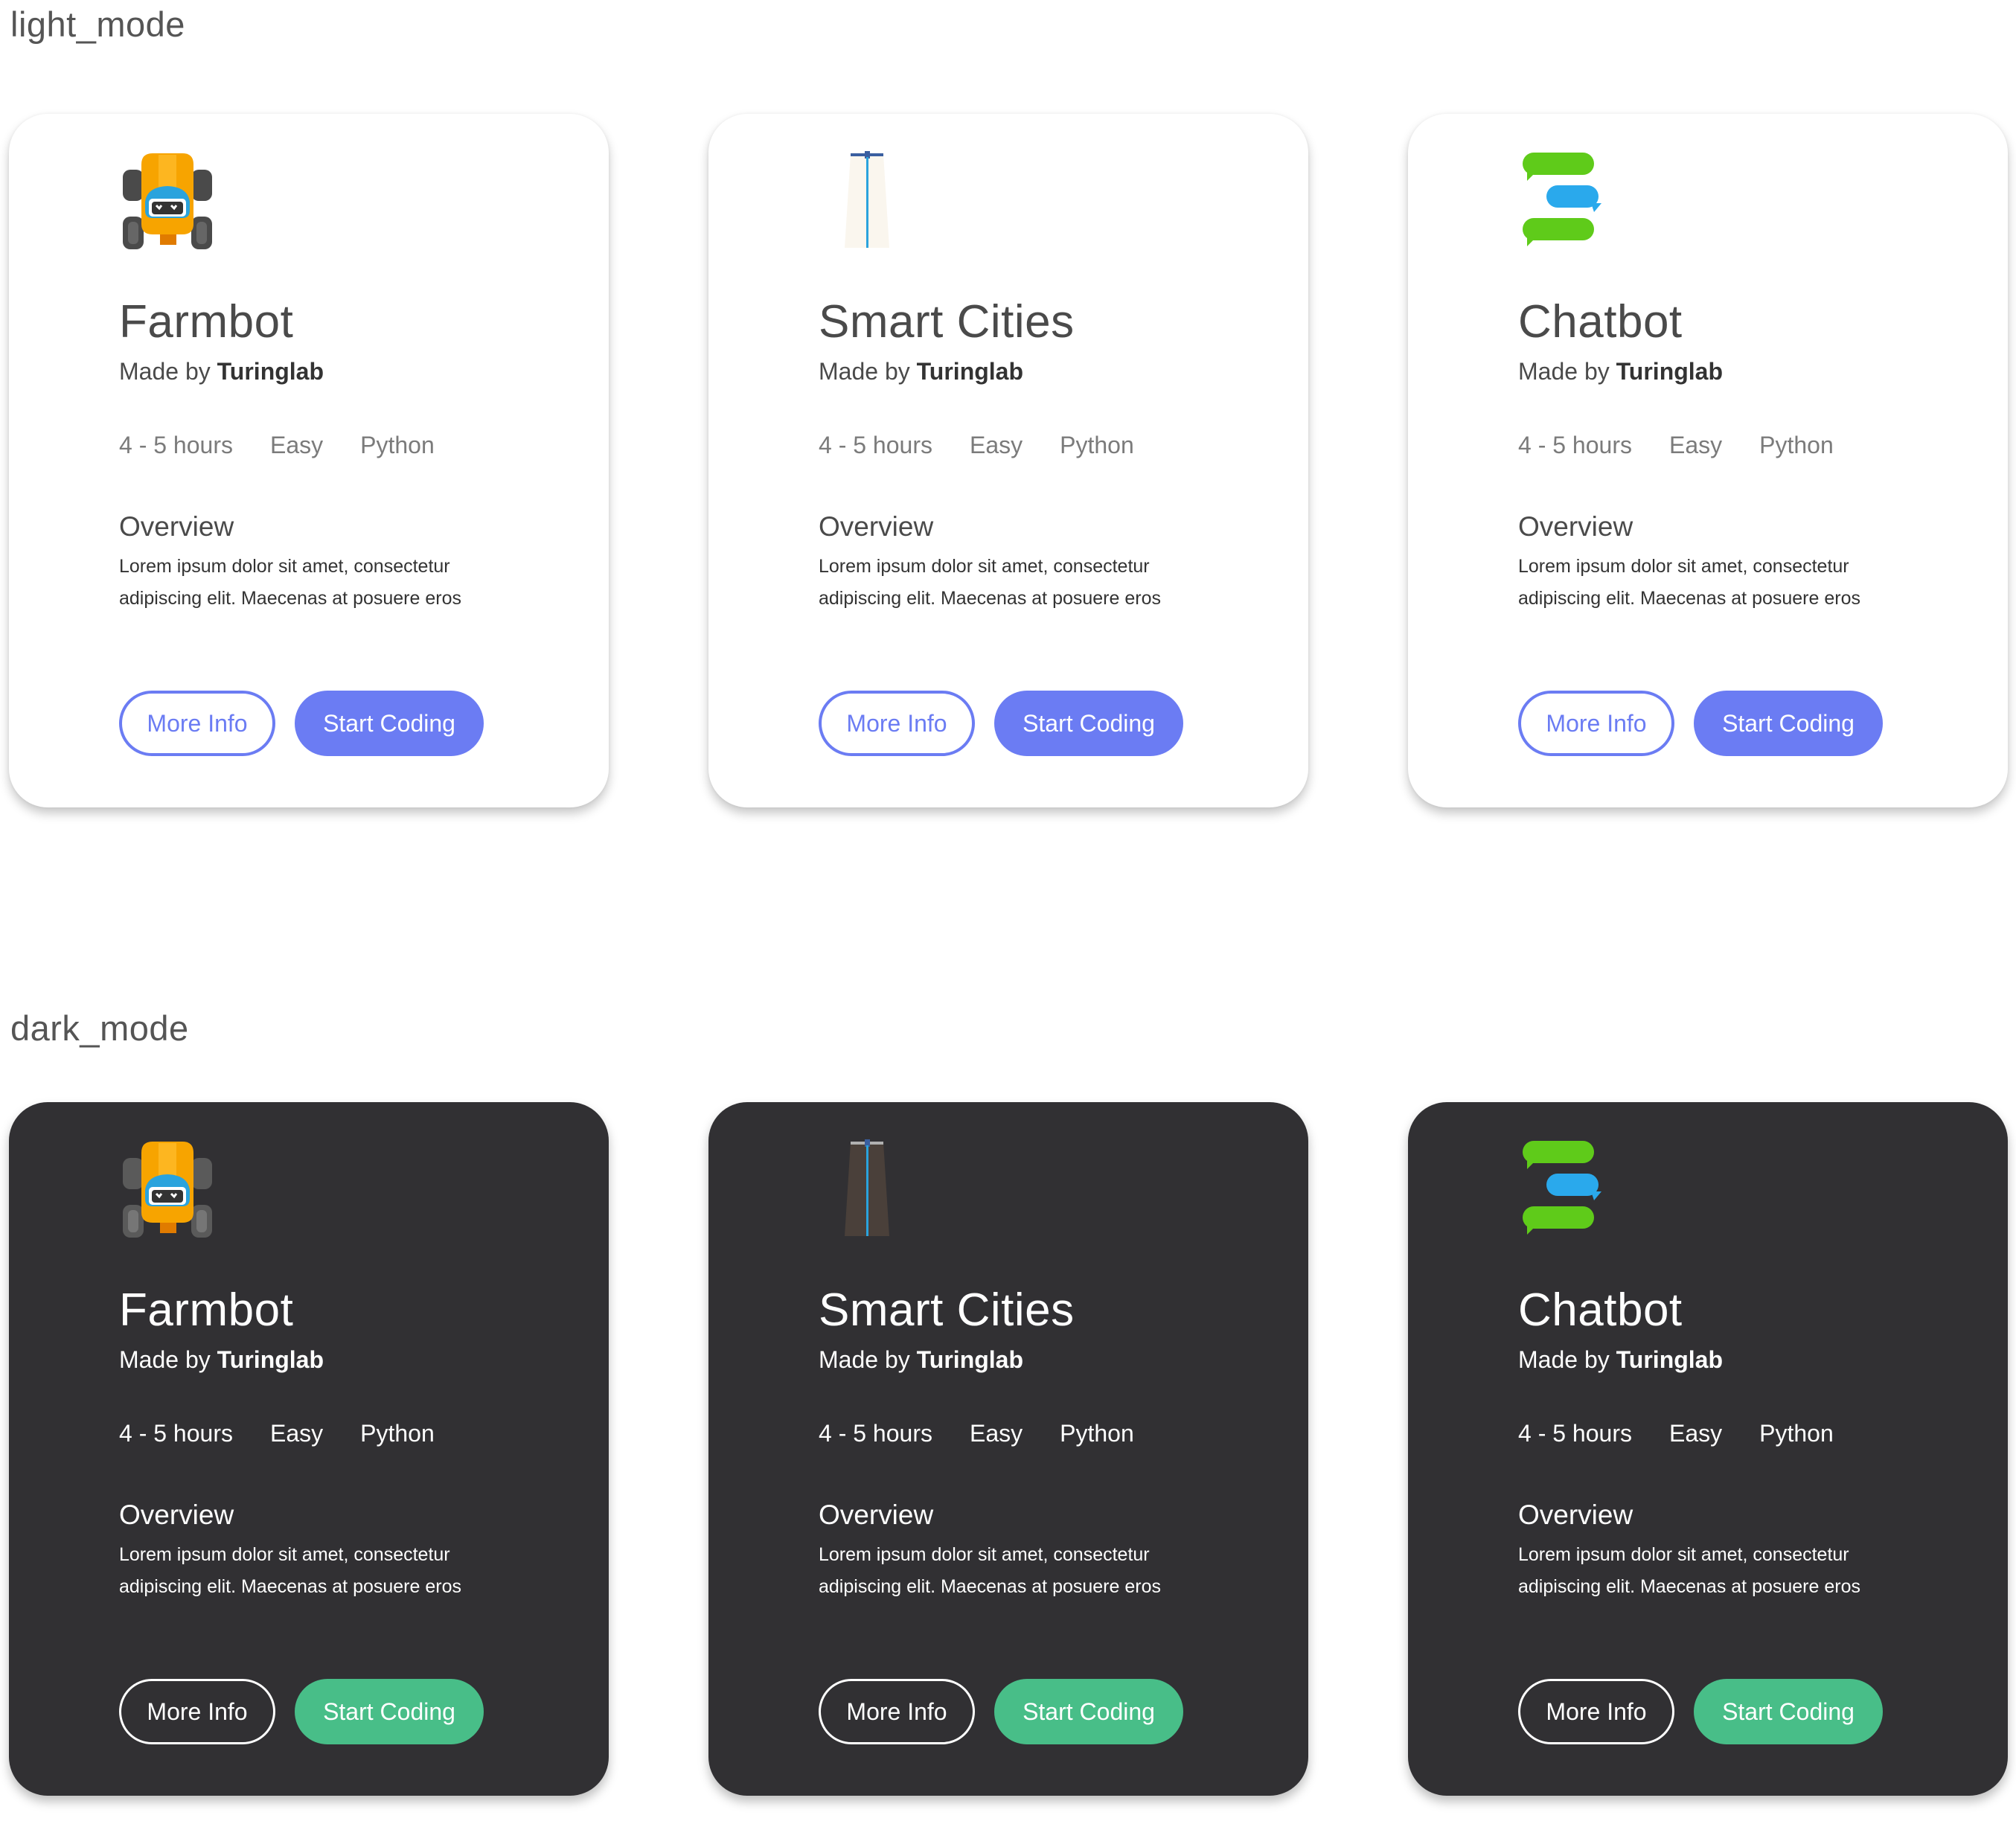 This screenshot has width=2016, height=1824. Describe the element at coordinates (97, 24) in the screenshot. I see `light-mode-label: light_mode` at that location.